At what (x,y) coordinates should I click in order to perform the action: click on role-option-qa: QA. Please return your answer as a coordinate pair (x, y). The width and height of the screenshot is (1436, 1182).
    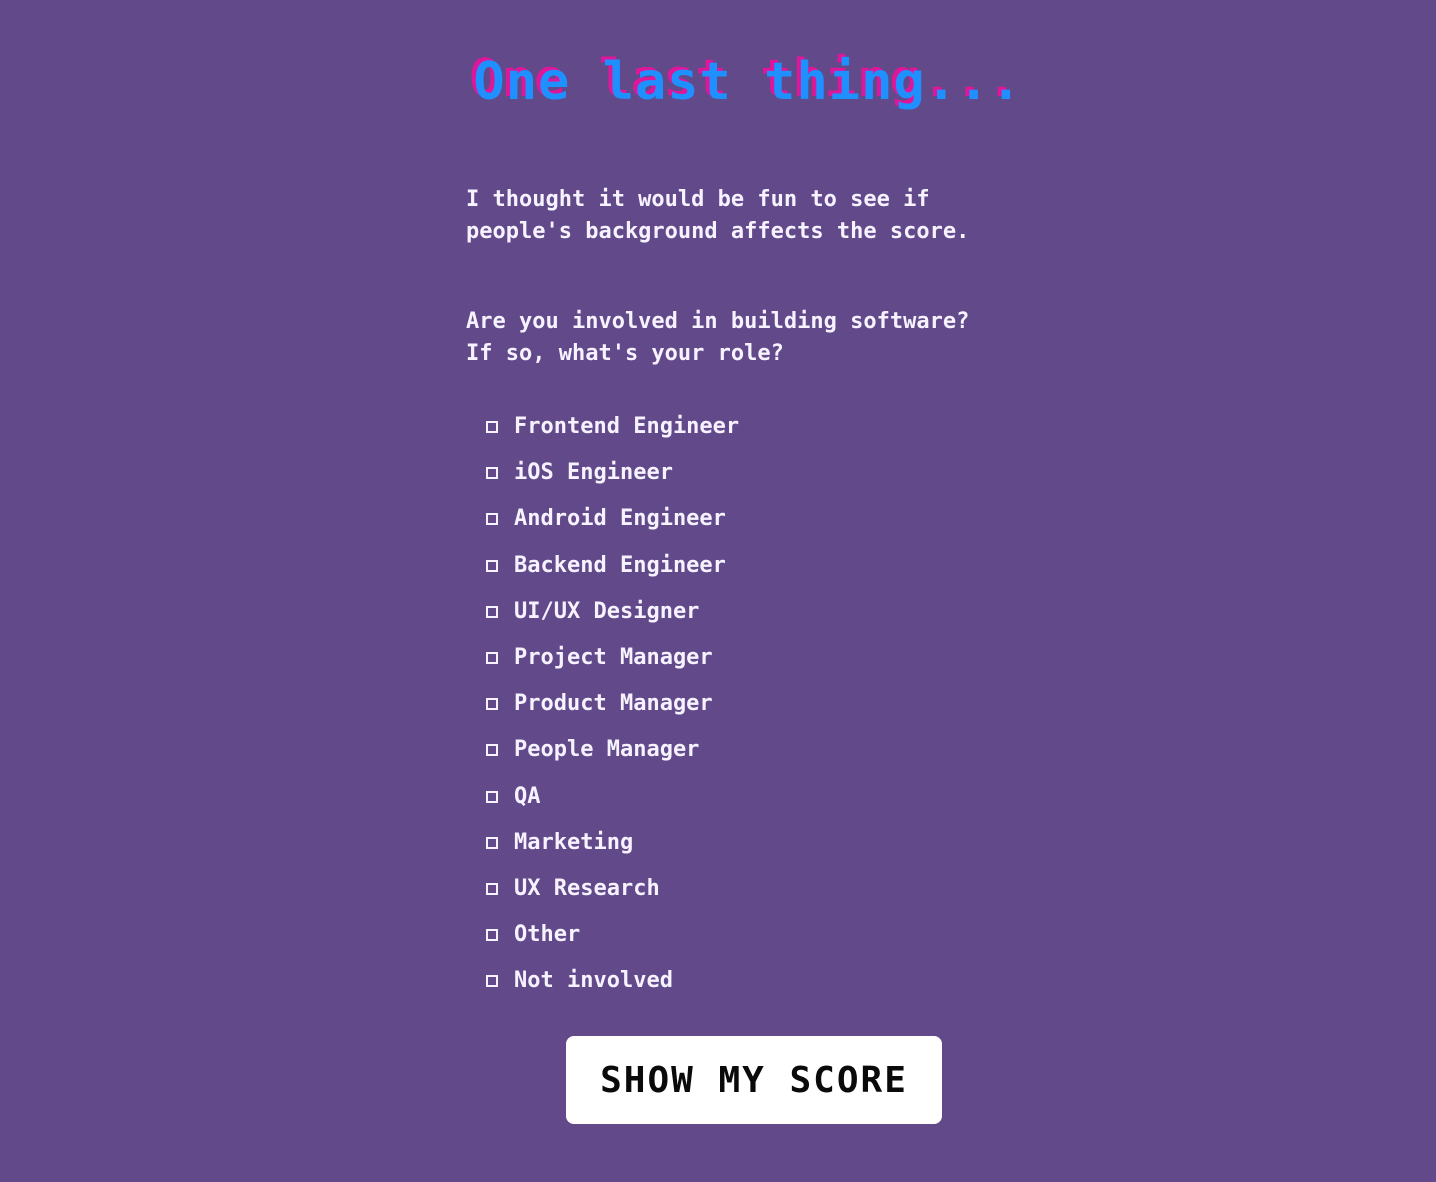
    Looking at the image, I should click on (612, 797).